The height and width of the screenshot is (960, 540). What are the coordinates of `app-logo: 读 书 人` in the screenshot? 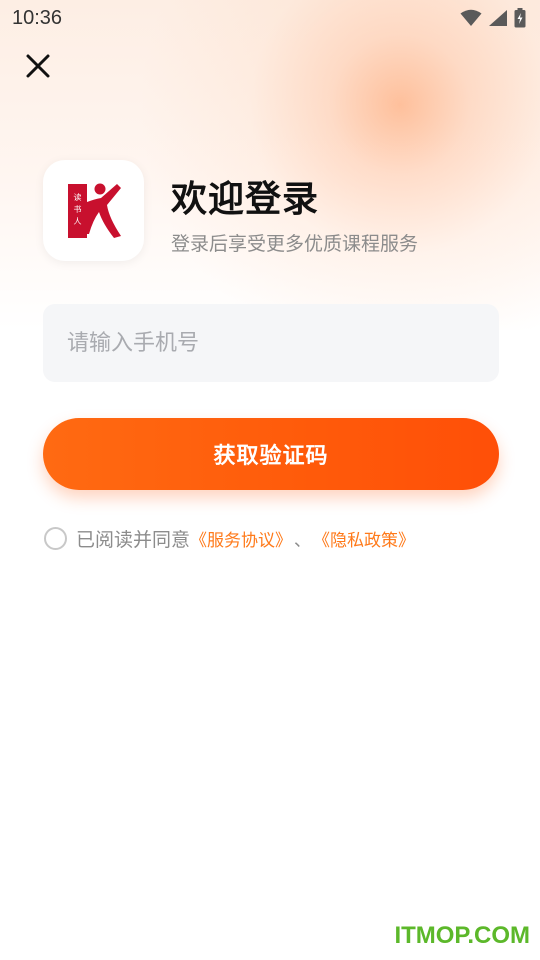 It's located at (93, 210).